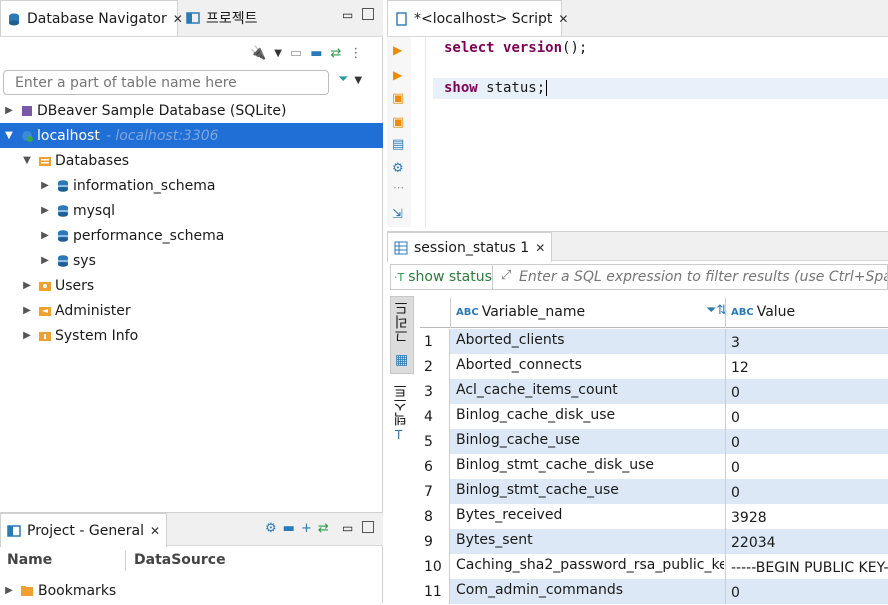 The height and width of the screenshot is (605, 888). What do you see at coordinates (590, 489) in the screenshot?
I see `cell-variable-name: Binlog_stmt_cache_use` at bounding box center [590, 489].